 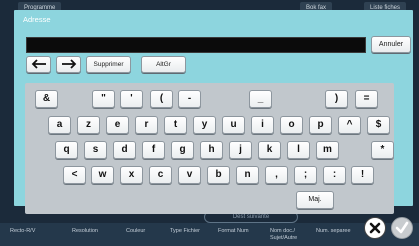 I want to click on key: *, so click(x=382, y=150).